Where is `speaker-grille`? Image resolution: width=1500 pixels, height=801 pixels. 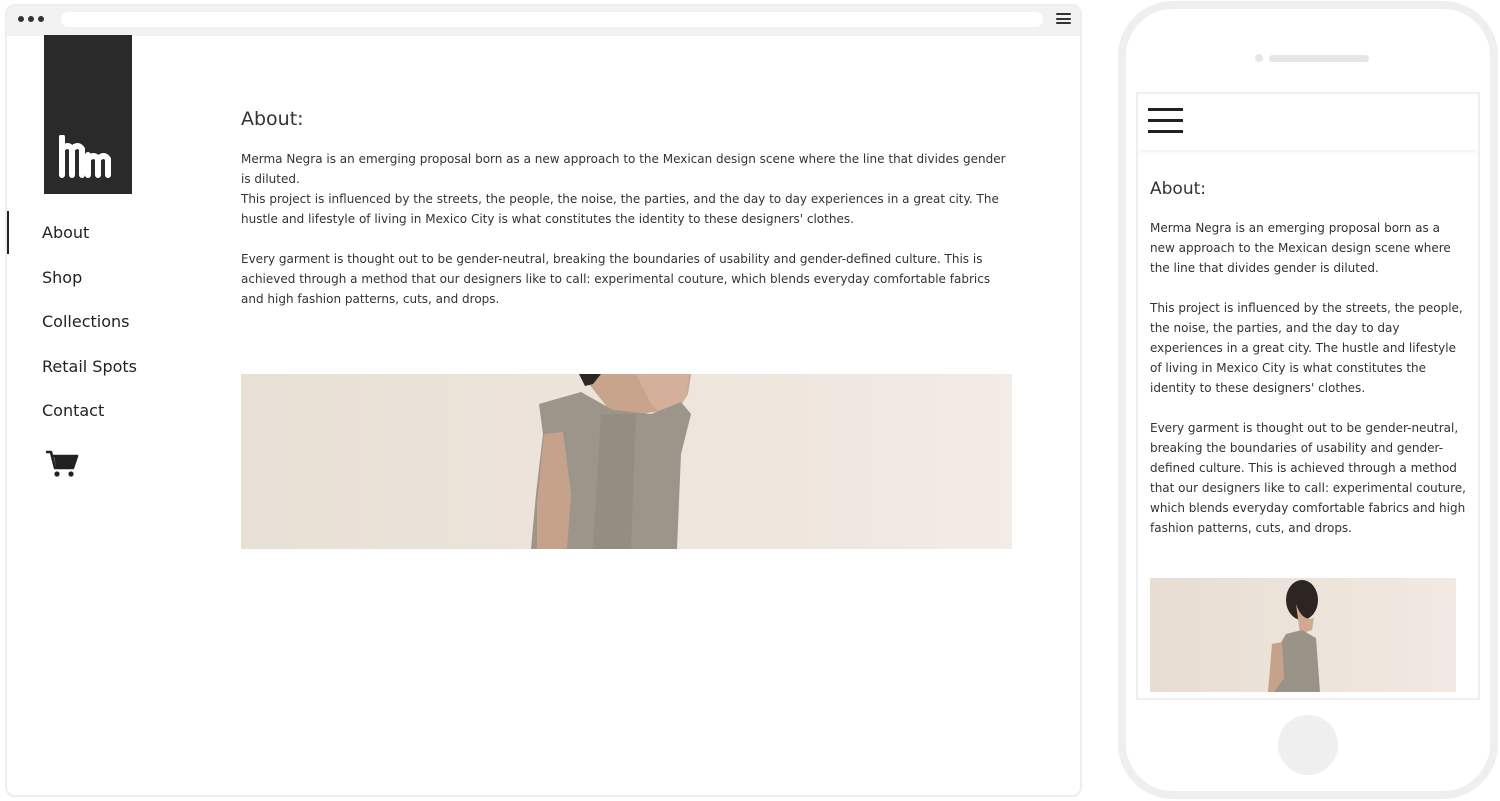 speaker-grille is located at coordinates (1319, 58).